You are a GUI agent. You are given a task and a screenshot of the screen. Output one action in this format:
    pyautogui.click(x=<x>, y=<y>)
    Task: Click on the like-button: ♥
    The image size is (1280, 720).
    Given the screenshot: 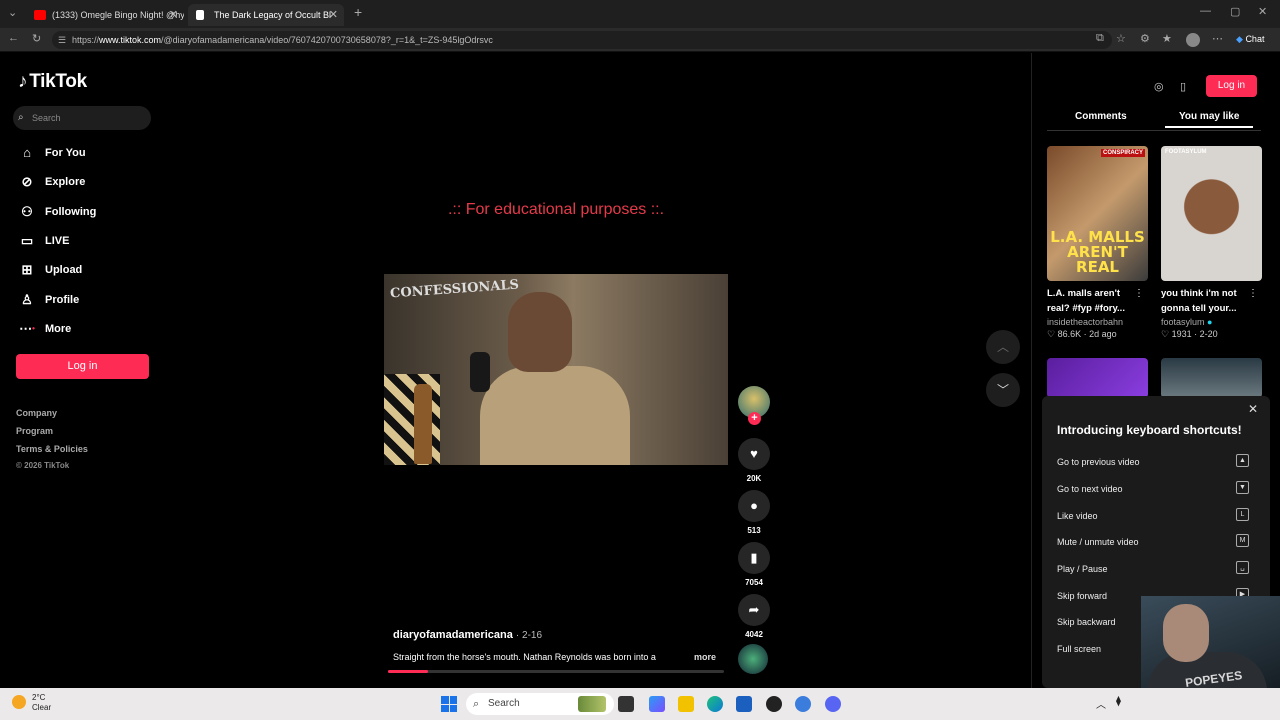 What is the action you would take?
    pyautogui.click(x=754, y=454)
    